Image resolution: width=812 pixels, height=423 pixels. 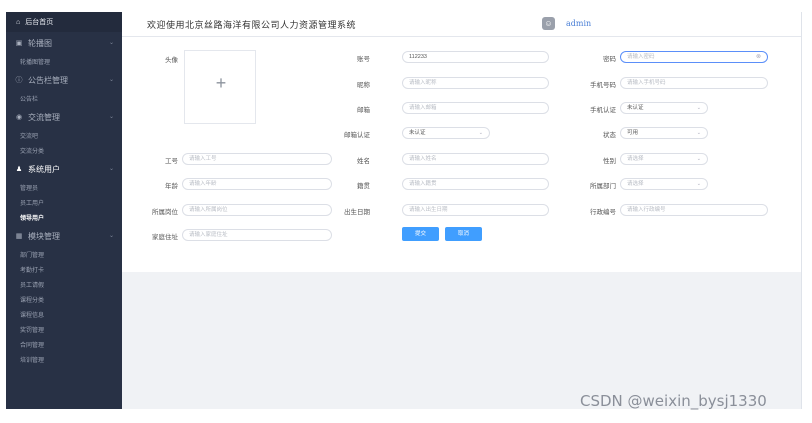 What do you see at coordinates (475, 210) in the screenshot?
I see `birthday-input: 请输入出生日期` at bounding box center [475, 210].